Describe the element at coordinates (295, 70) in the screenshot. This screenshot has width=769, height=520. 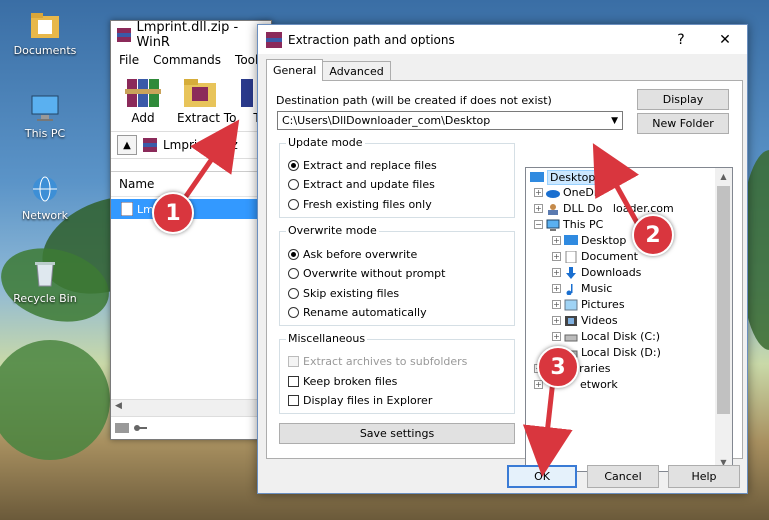
I see `tab-general: General` at that location.